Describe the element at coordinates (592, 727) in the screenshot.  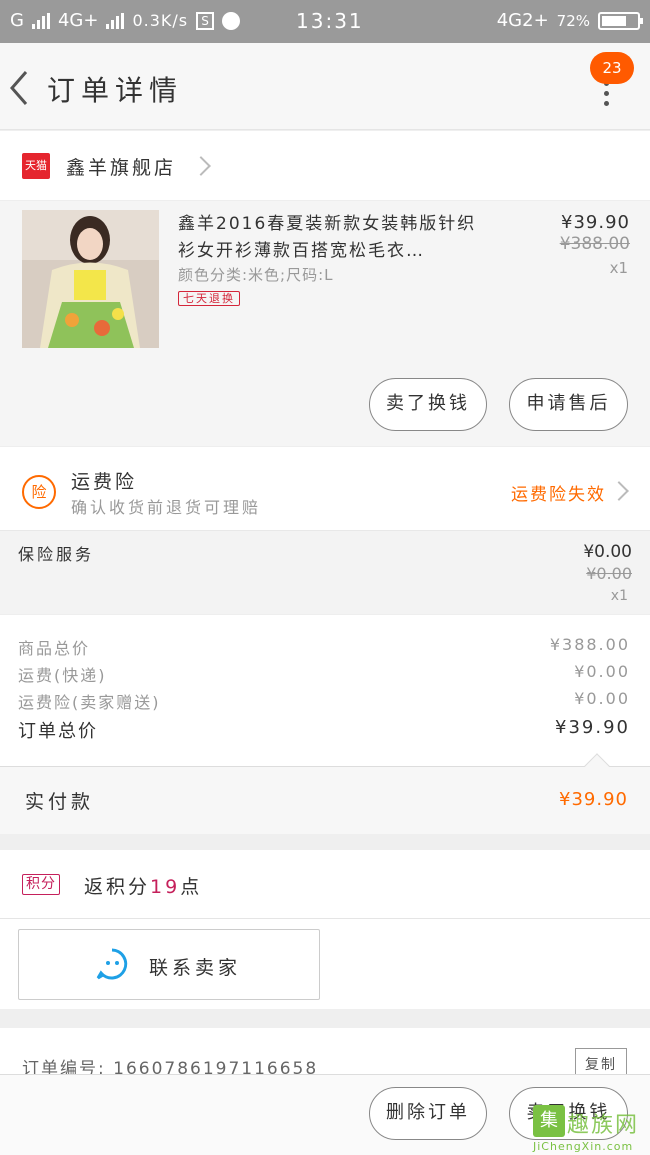
I see `order-total-value: ¥39.90` at that location.